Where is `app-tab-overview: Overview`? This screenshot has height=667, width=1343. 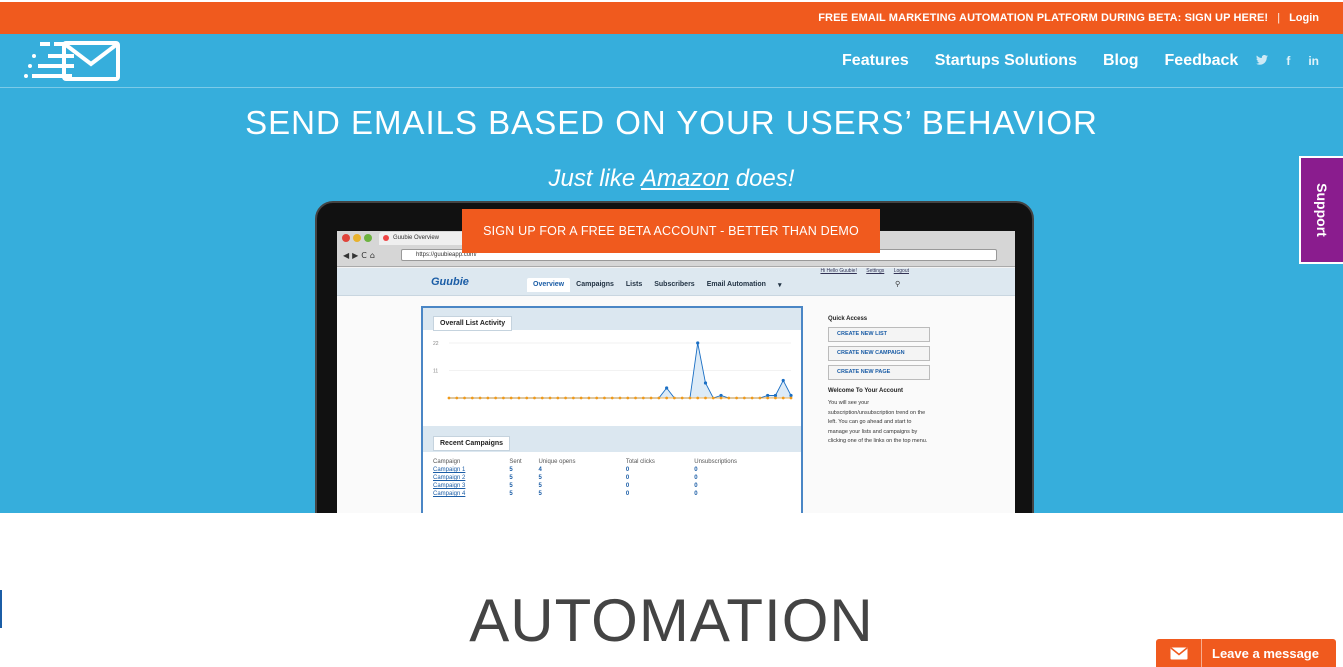 app-tab-overview: Overview is located at coordinates (549, 285).